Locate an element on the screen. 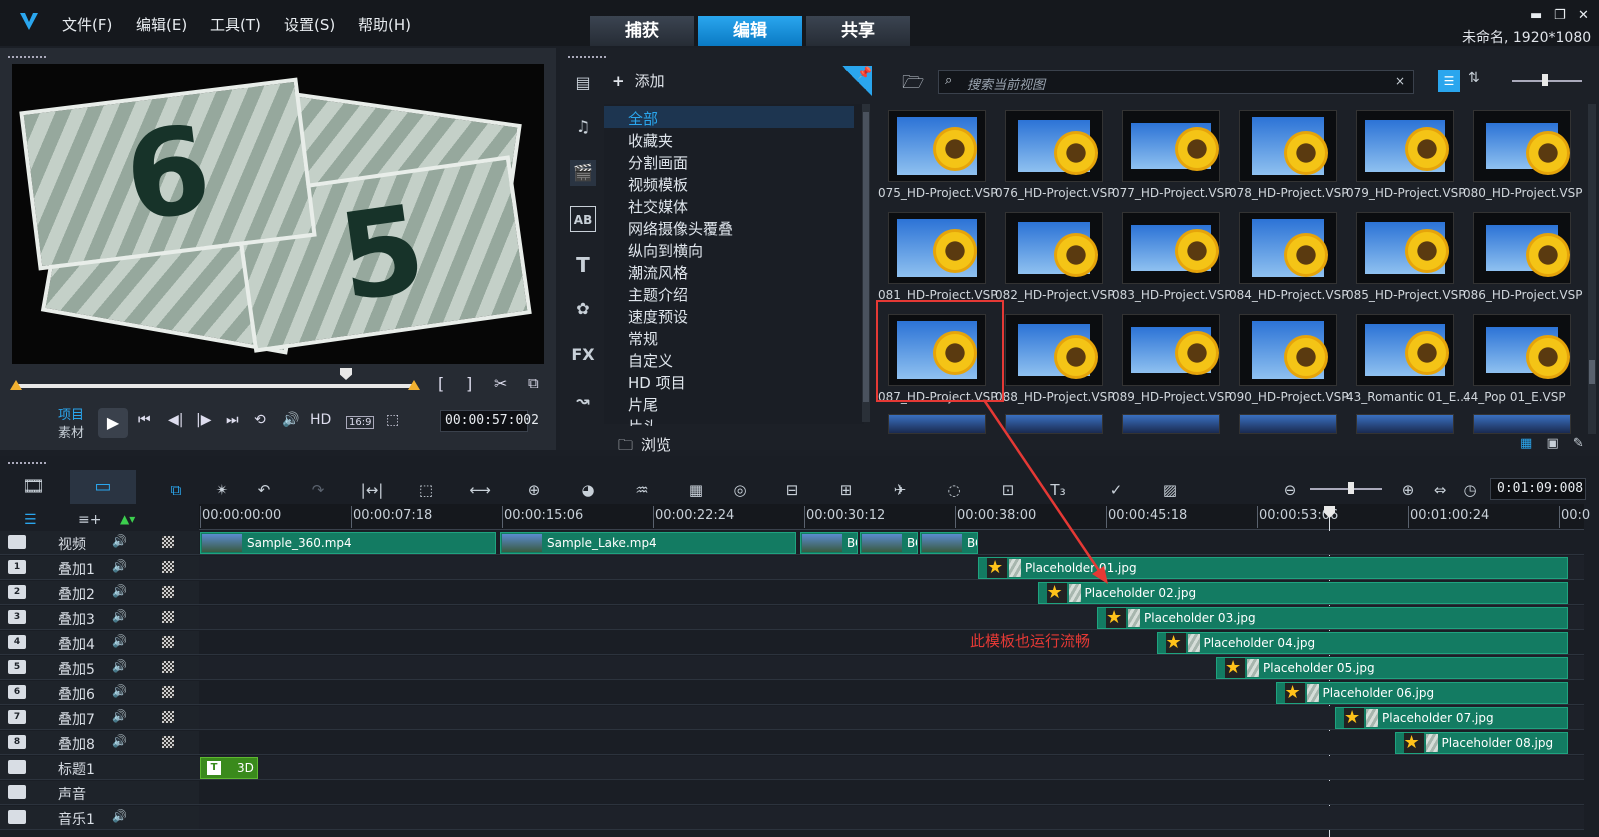 The height and width of the screenshot is (837, 1599). annotation-note: 此模板也运行流畅 is located at coordinates (1030, 641).